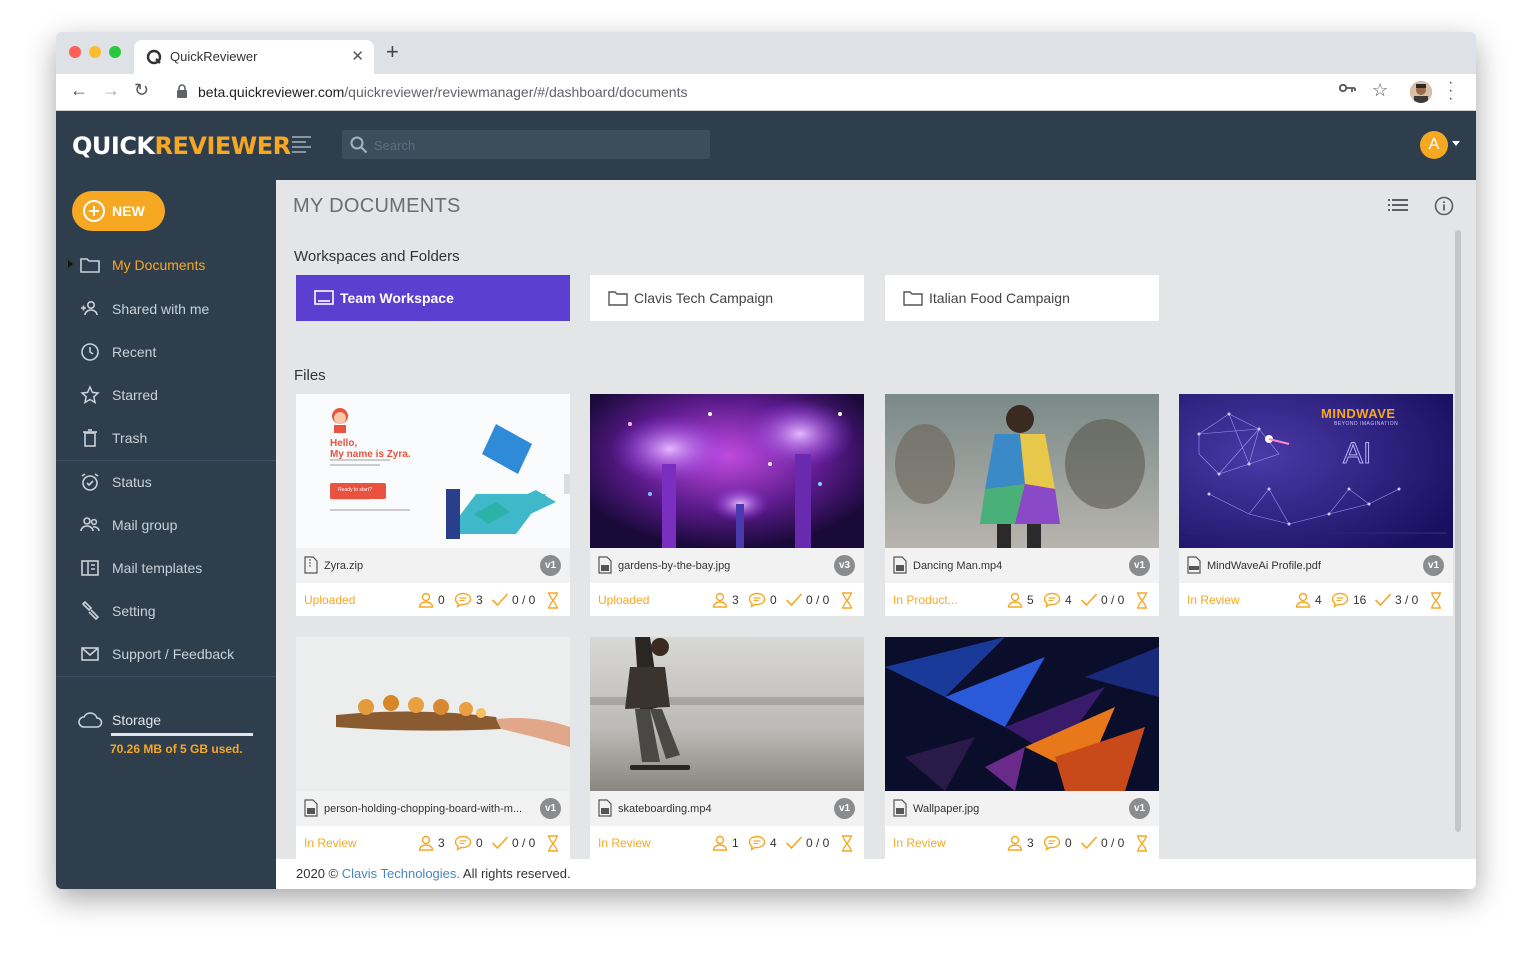  Describe the element at coordinates (141, 90) in the screenshot. I see `reload-icon: ↻` at that location.